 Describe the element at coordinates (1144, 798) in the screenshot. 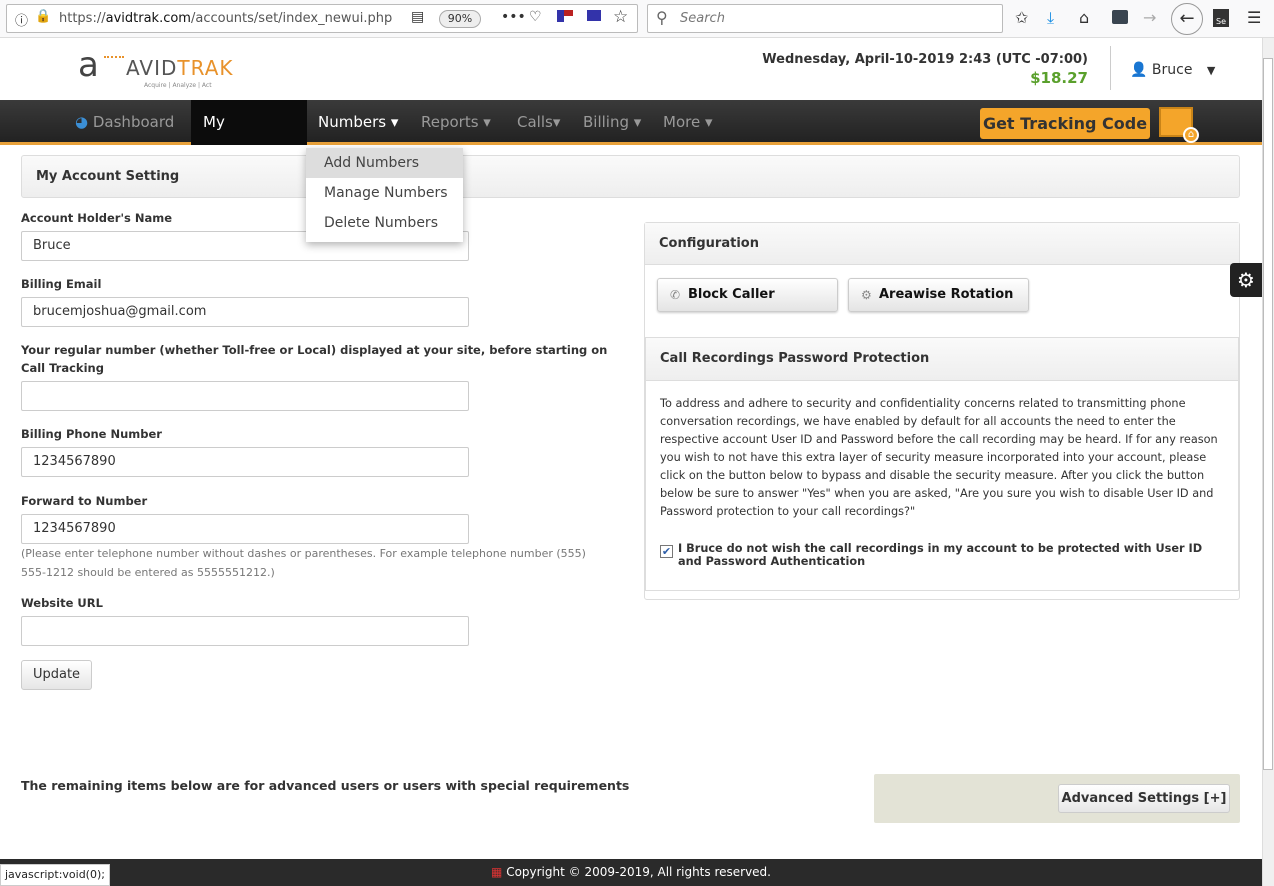

I see `advanced-settings-button: Advanced Settings [+]` at that location.